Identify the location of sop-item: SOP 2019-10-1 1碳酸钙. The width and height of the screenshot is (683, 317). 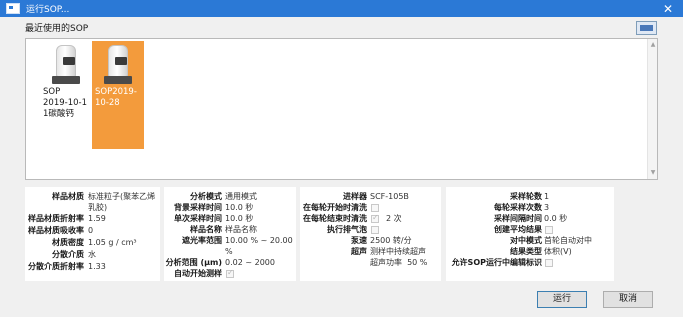
(66, 95).